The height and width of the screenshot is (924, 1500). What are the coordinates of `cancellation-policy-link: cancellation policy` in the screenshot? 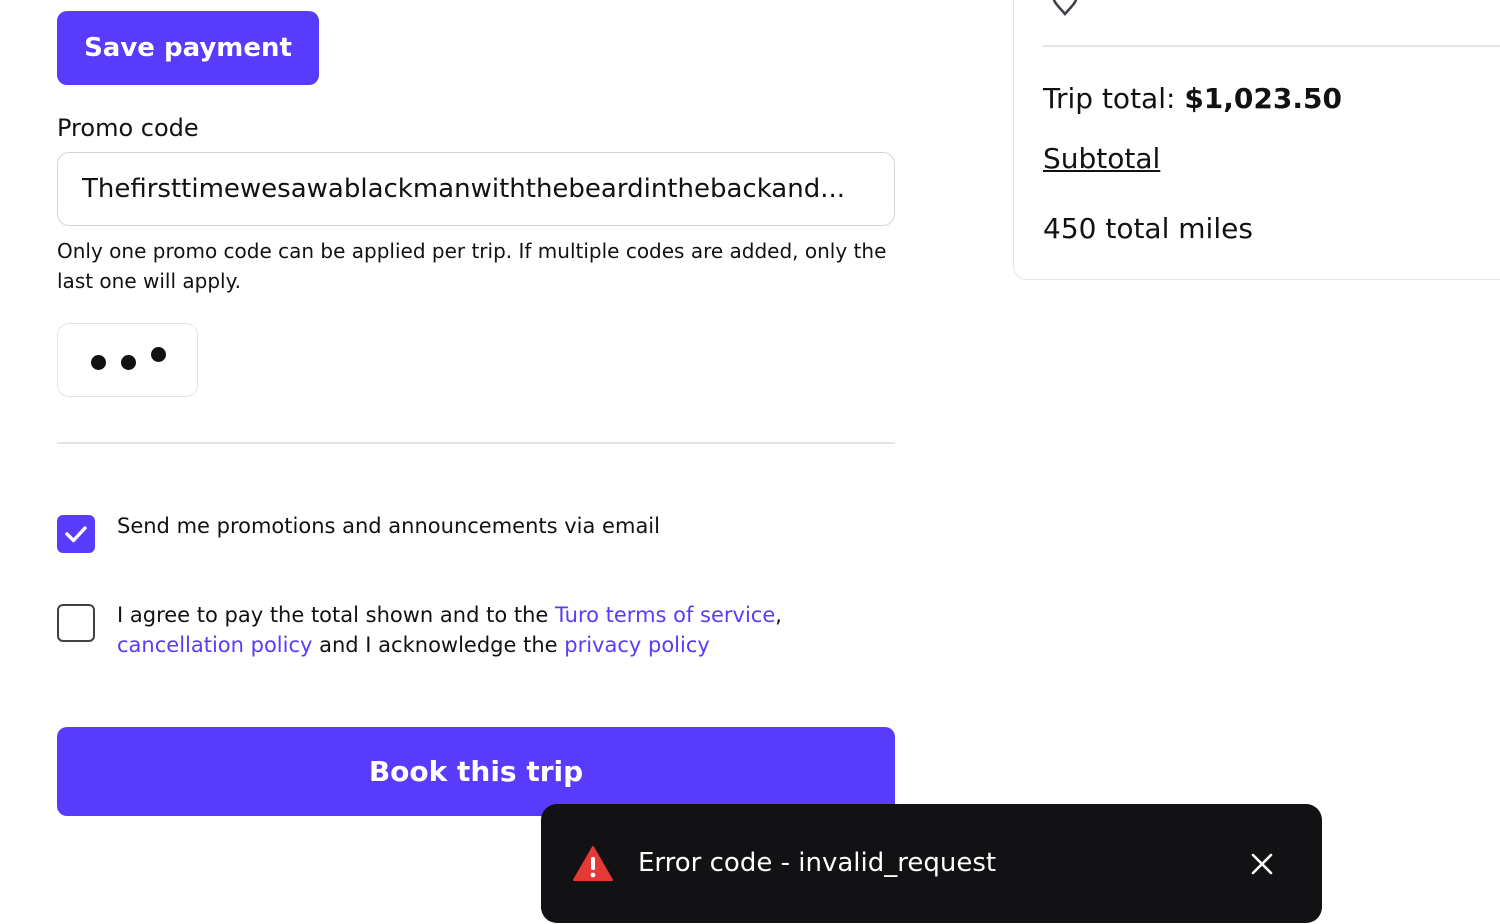 It's located at (214, 645).